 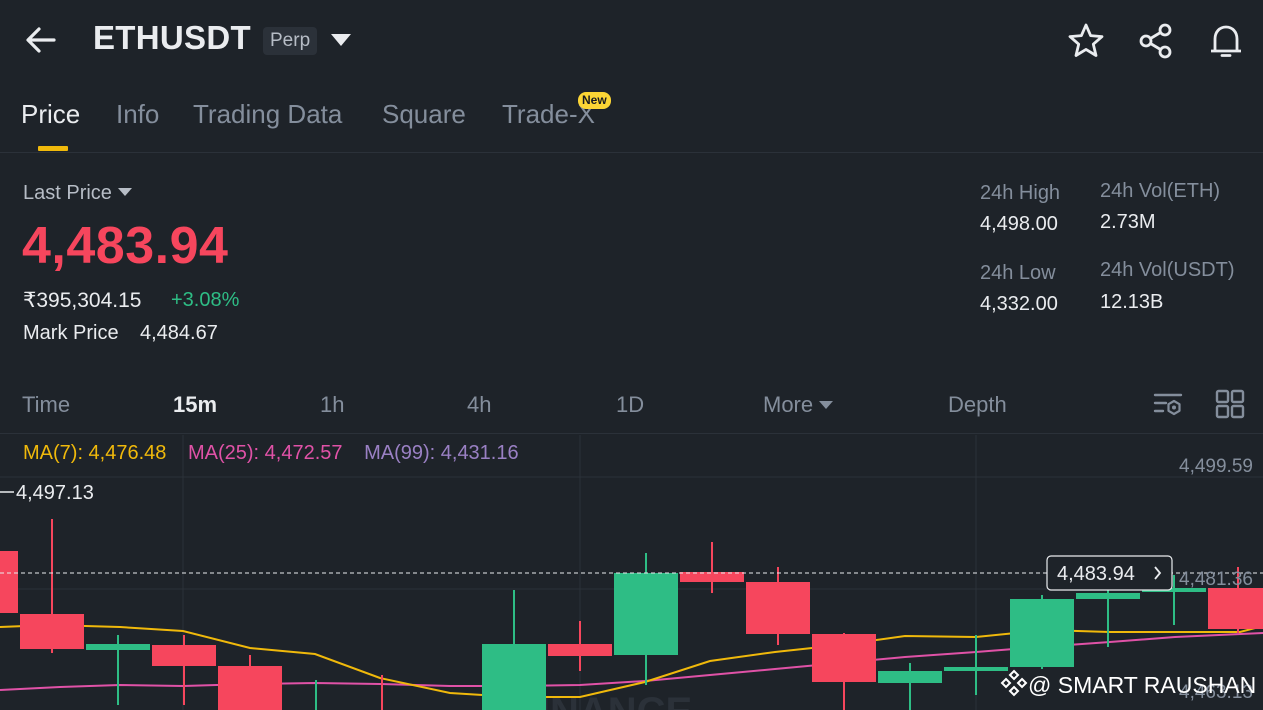 What do you see at coordinates (267, 114) in the screenshot?
I see `tab-trading-data: Trading Data` at bounding box center [267, 114].